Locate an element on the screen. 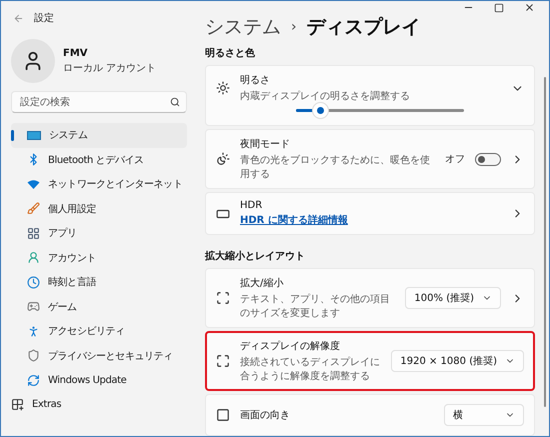 The width and height of the screenshot is (550, 437). nav-item: プライバシーとセキュリティ is located at coordinates (99, 356).